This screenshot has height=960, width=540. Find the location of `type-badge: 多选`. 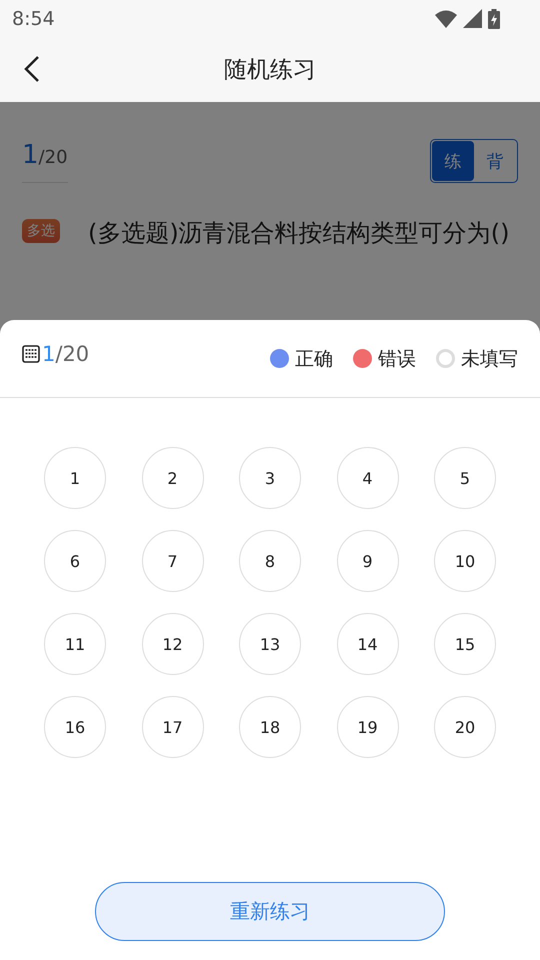

type-badge: 多选 is located at coordinates (41, 231).